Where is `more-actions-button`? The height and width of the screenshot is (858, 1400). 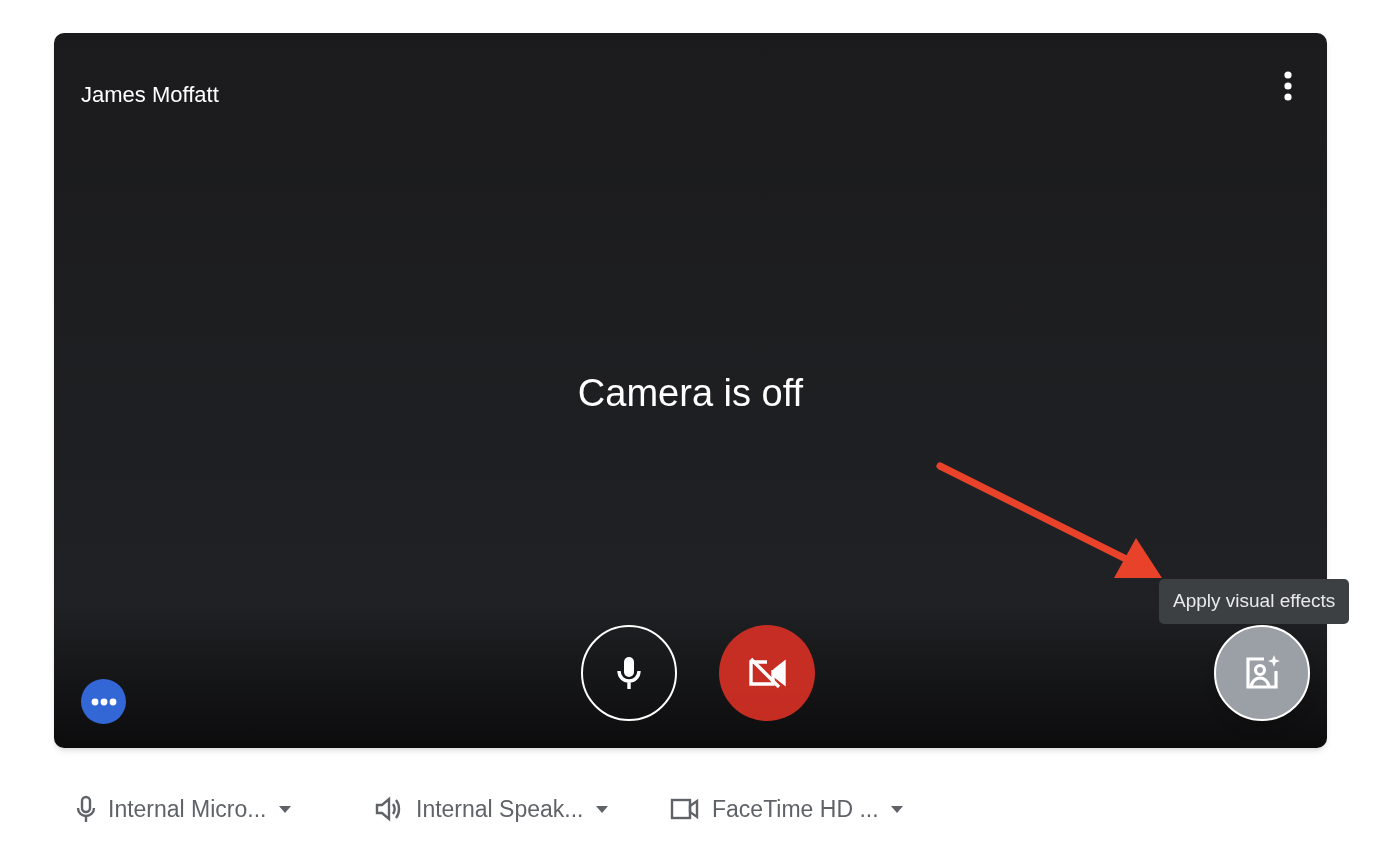
more-actions-button is located at coordinates (103, 701).